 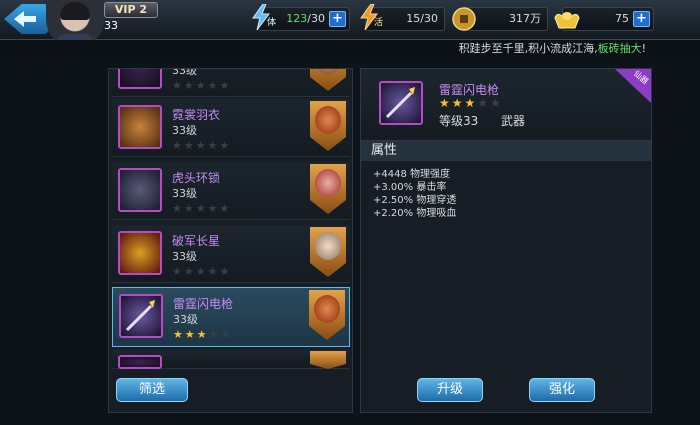 I want to click on equipment-item: 霓裳羽衣 33级 ★★★★★, so click(x=231, y=128).